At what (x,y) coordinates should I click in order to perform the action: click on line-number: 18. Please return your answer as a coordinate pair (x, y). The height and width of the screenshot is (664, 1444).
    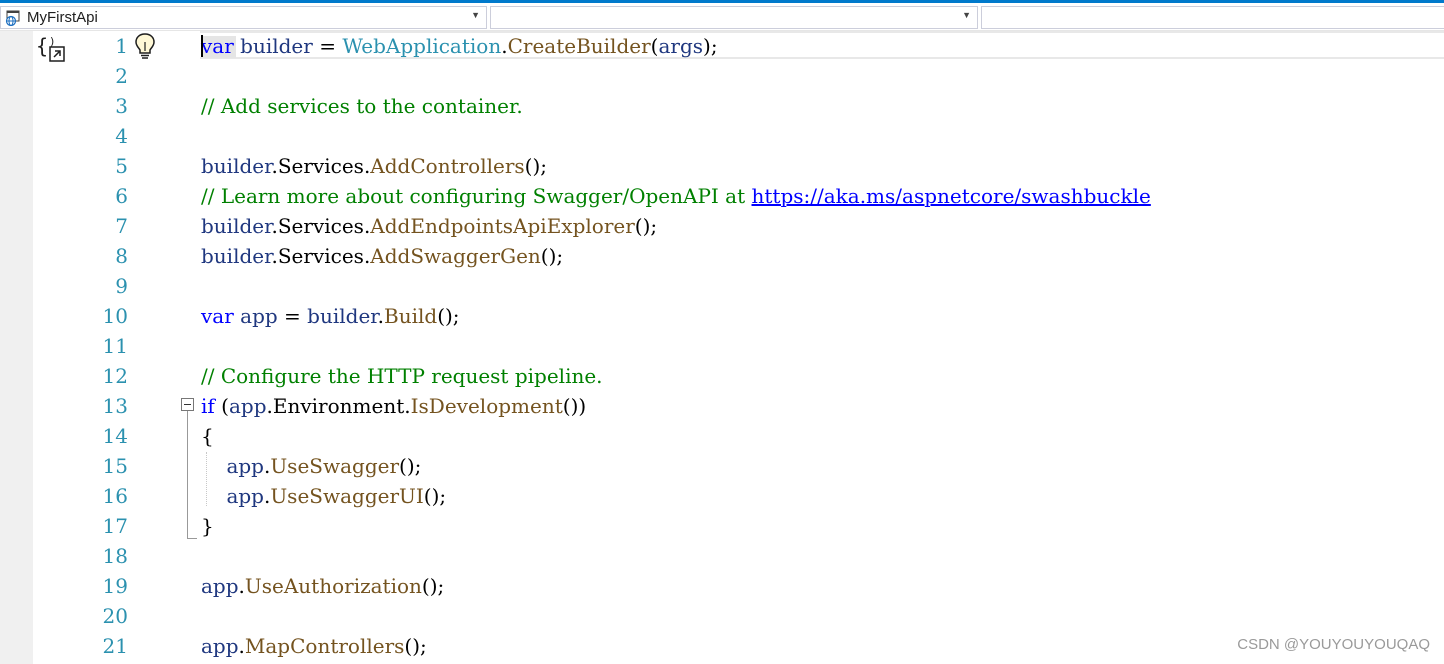
    Looking at the image, I should click on (115, 556).